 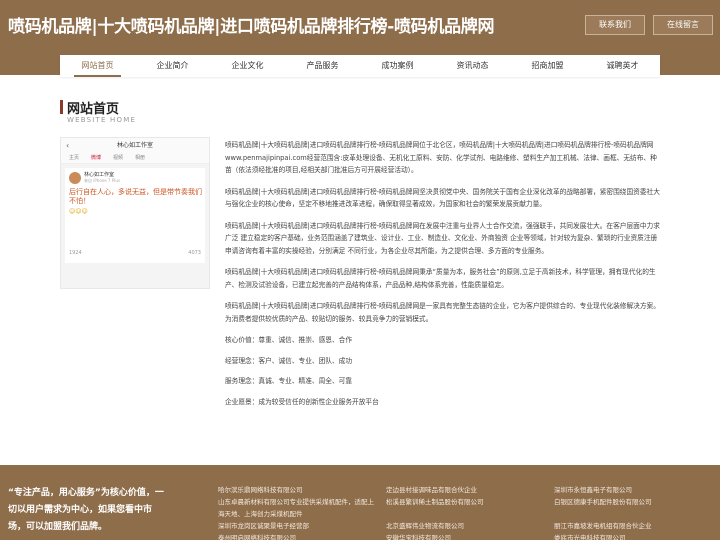 What do you see at coordinates (547, 66) in the screenshot?
I see `nav-item-franchise: 招商加盟` at bounding box center [547, 66].